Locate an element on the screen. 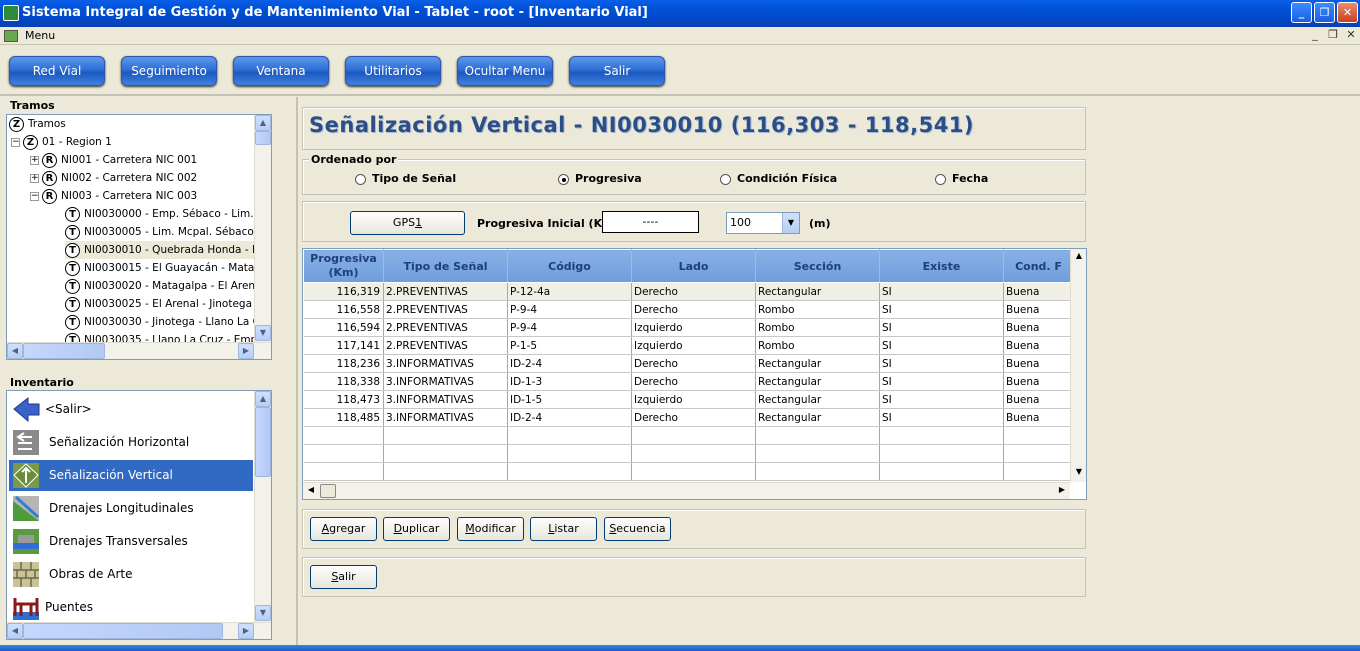 The width and height of the screenshot is (1360, 651). inventario-item-drenajes-transversales: Drenajes Transversales is located at coordinates (131, 541).